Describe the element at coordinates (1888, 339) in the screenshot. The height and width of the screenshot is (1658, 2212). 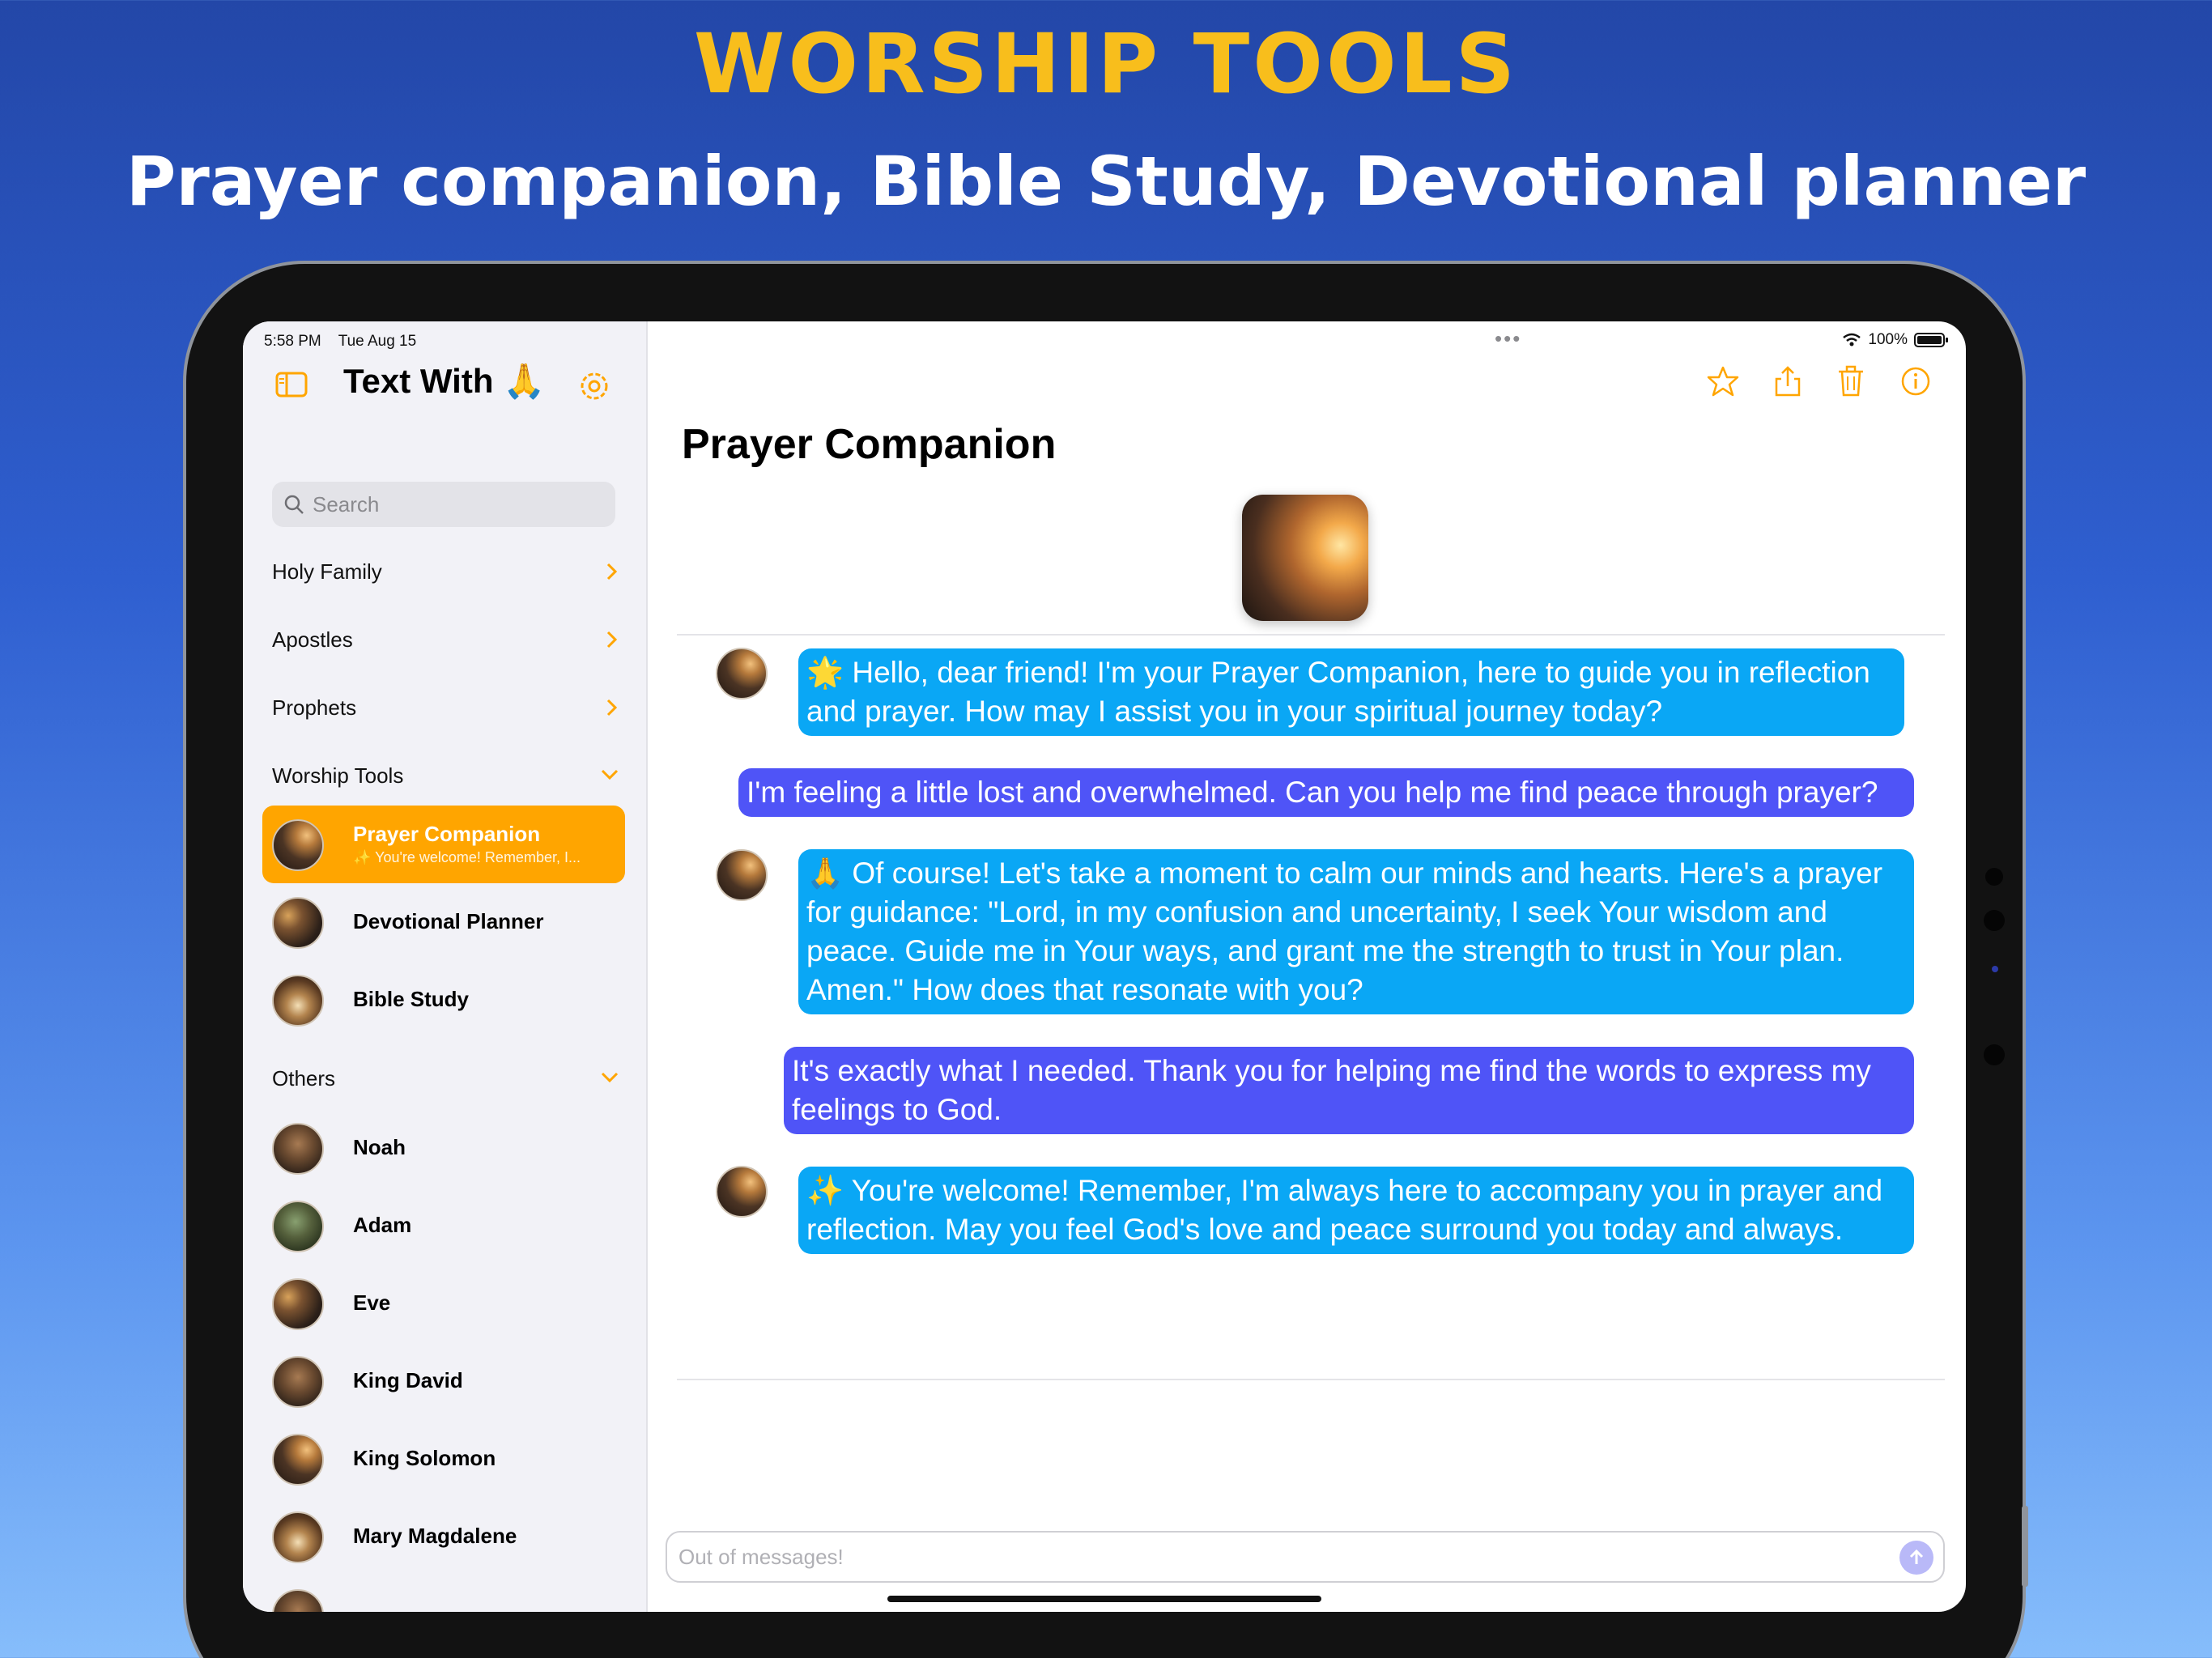
I see `battery-percent: 100%` at that location.